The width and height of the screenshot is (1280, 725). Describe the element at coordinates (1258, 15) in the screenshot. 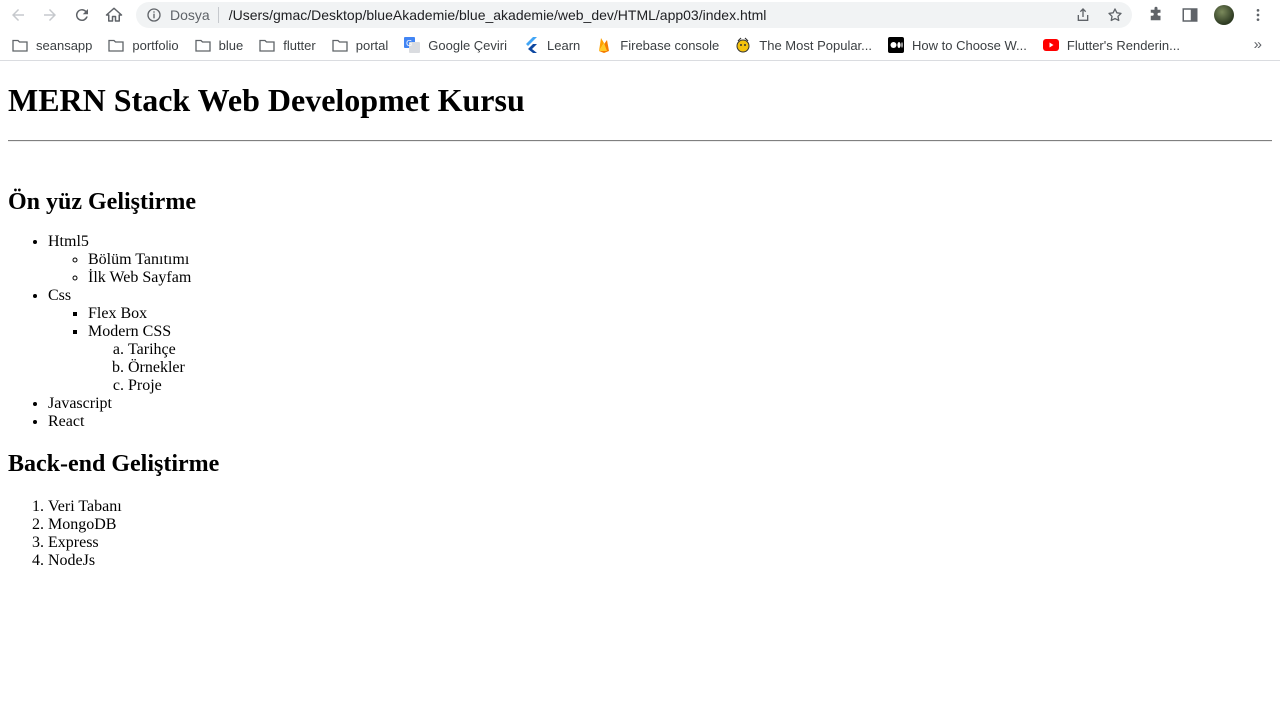

I see `menu-kebab-icon` at that location.